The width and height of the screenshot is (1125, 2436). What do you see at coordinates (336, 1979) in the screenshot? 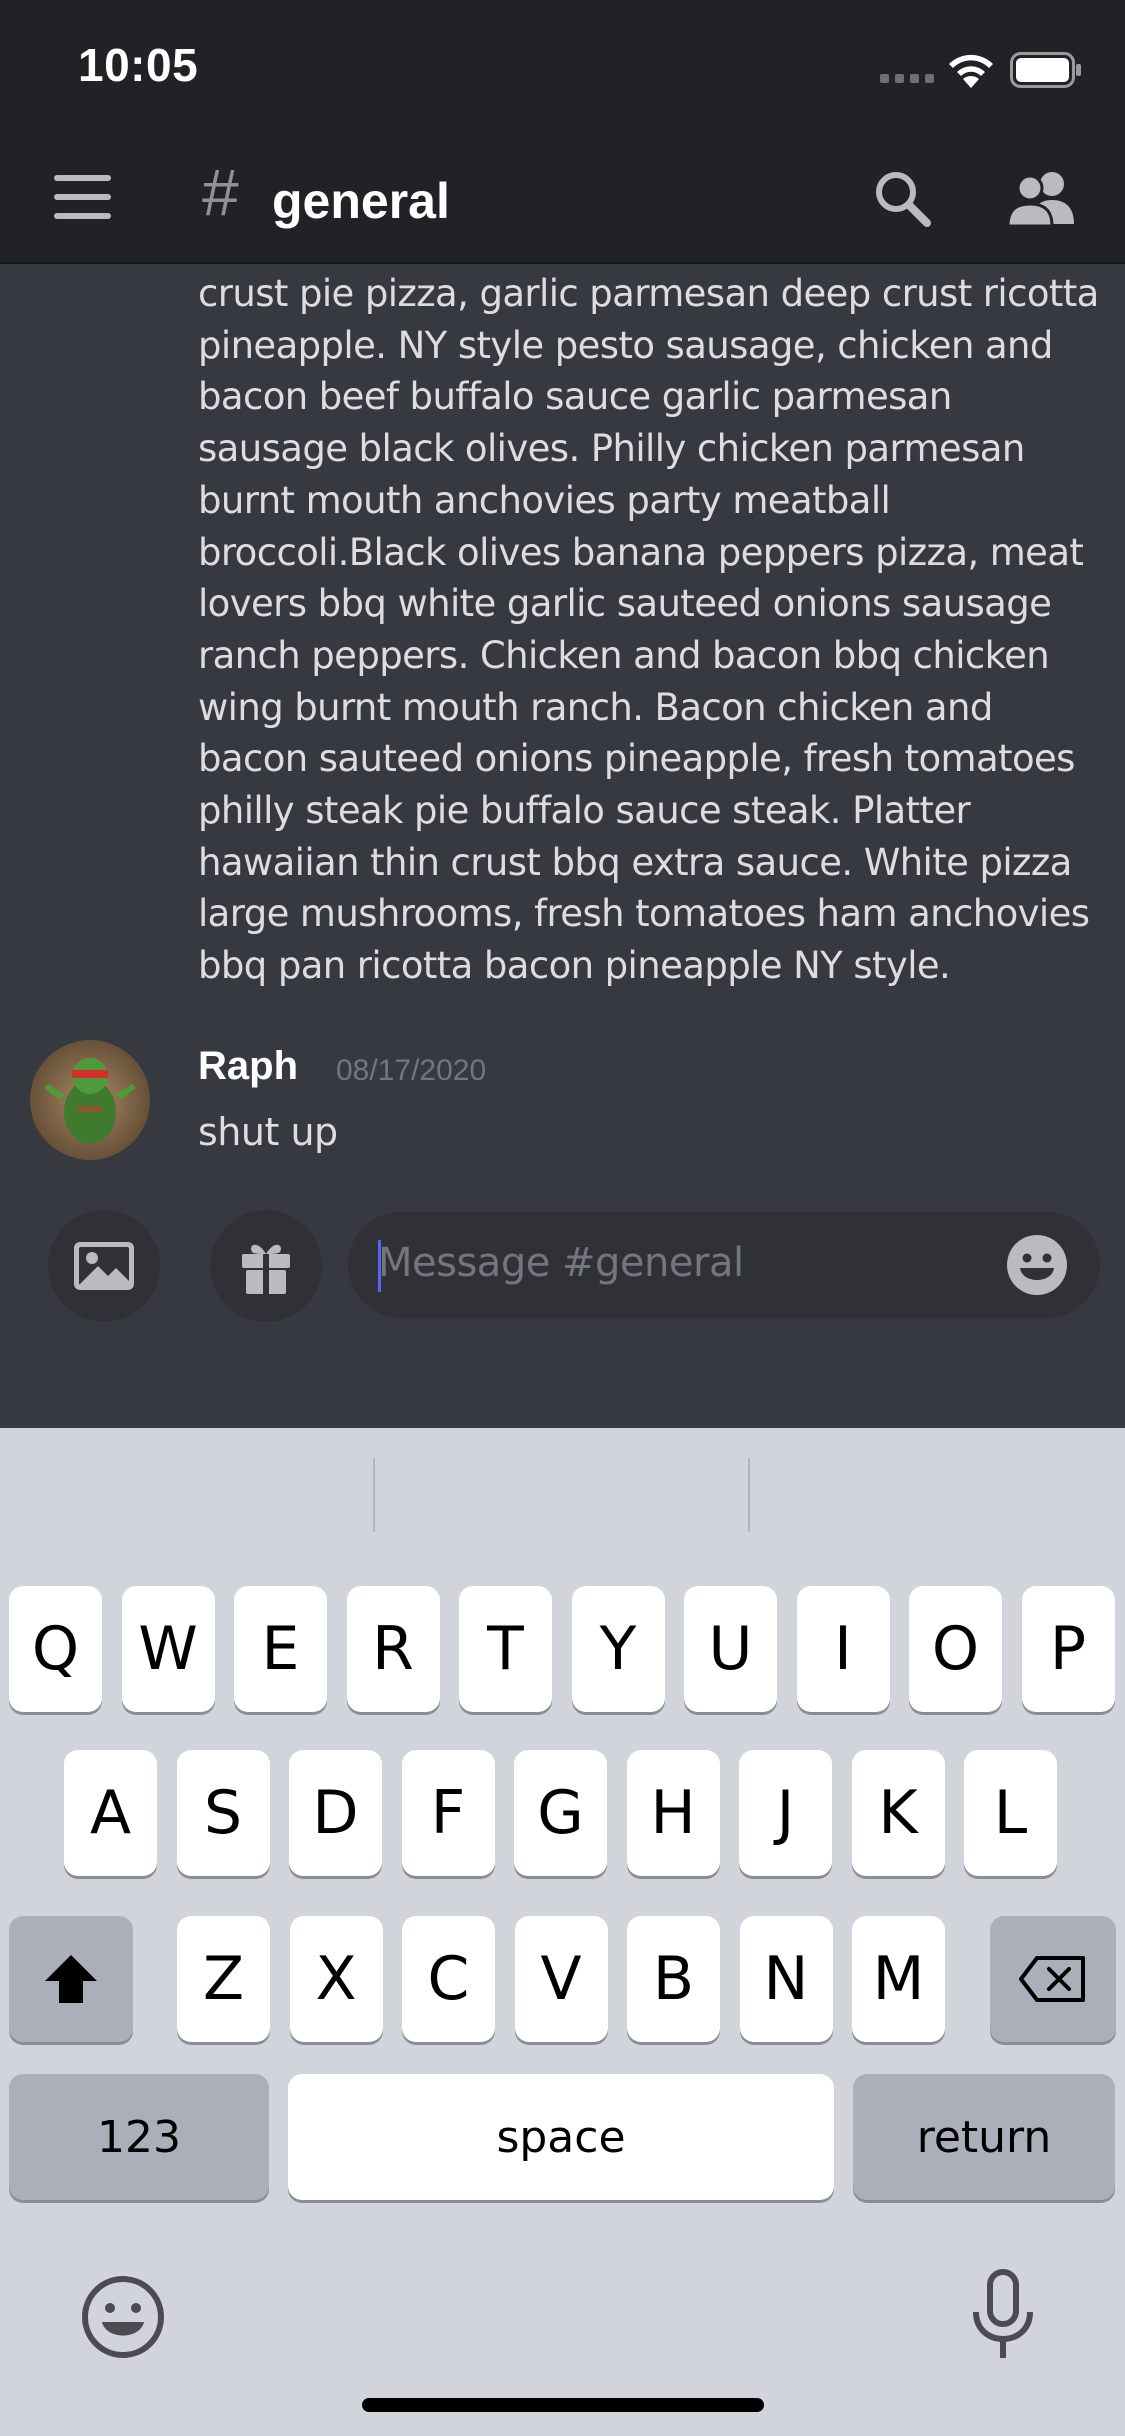
I see `key-x: X` at bounding box center [336, 1979].